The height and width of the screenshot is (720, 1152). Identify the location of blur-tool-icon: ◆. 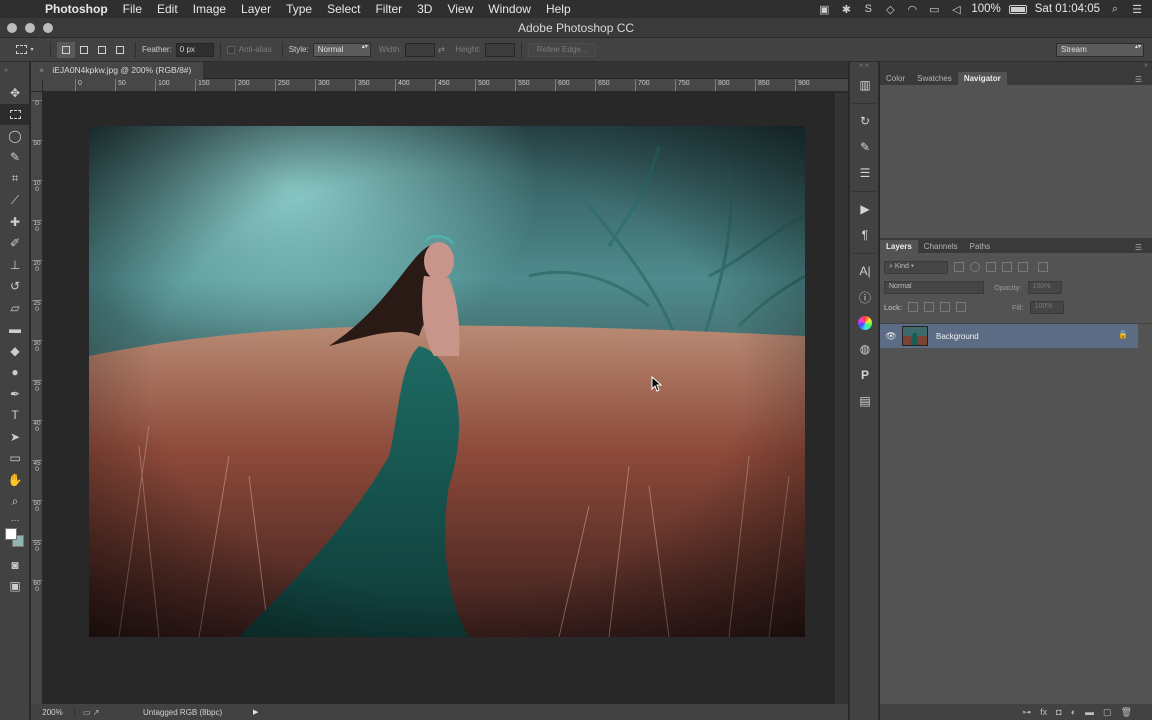
(15, 351).